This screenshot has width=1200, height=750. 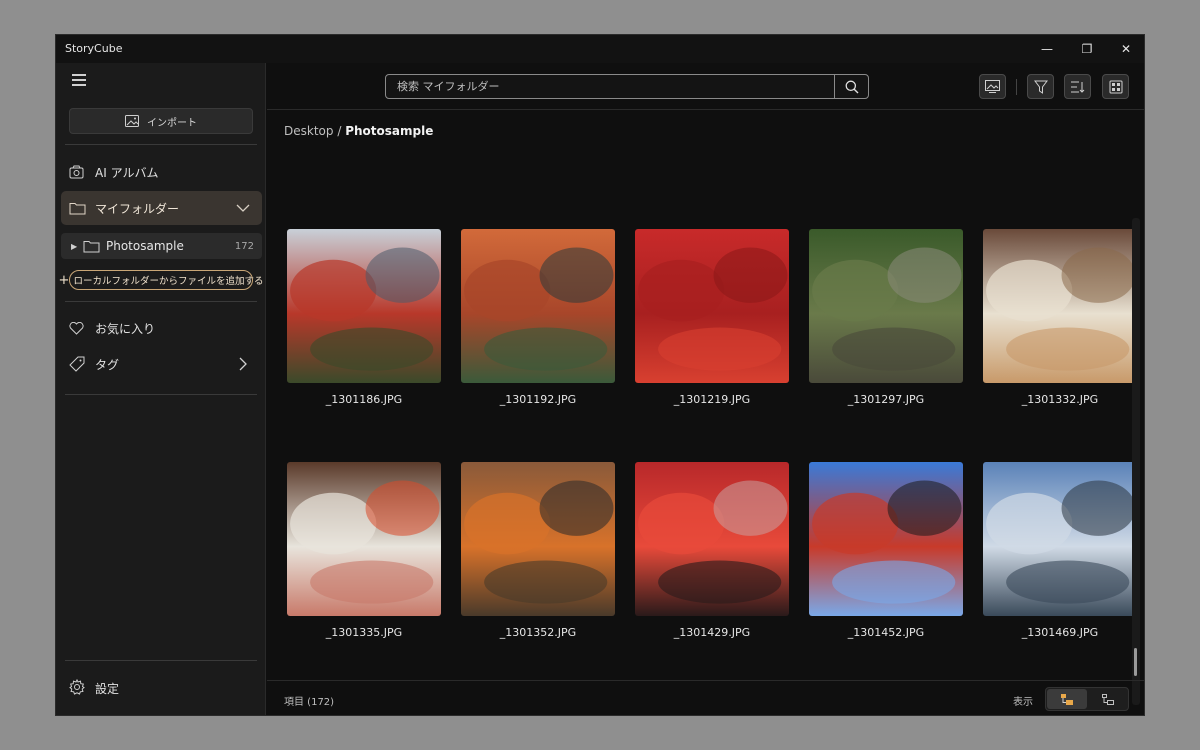 I want to click on vertical-scrollbar, so click(x=1136, y=461).